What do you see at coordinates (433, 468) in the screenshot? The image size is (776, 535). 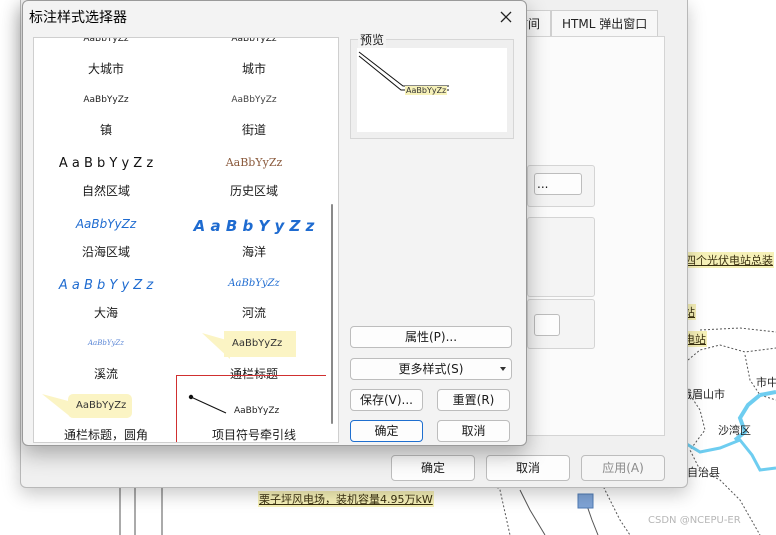 I see `properties-ok-button: 确定` at bounding box center [433, 468].